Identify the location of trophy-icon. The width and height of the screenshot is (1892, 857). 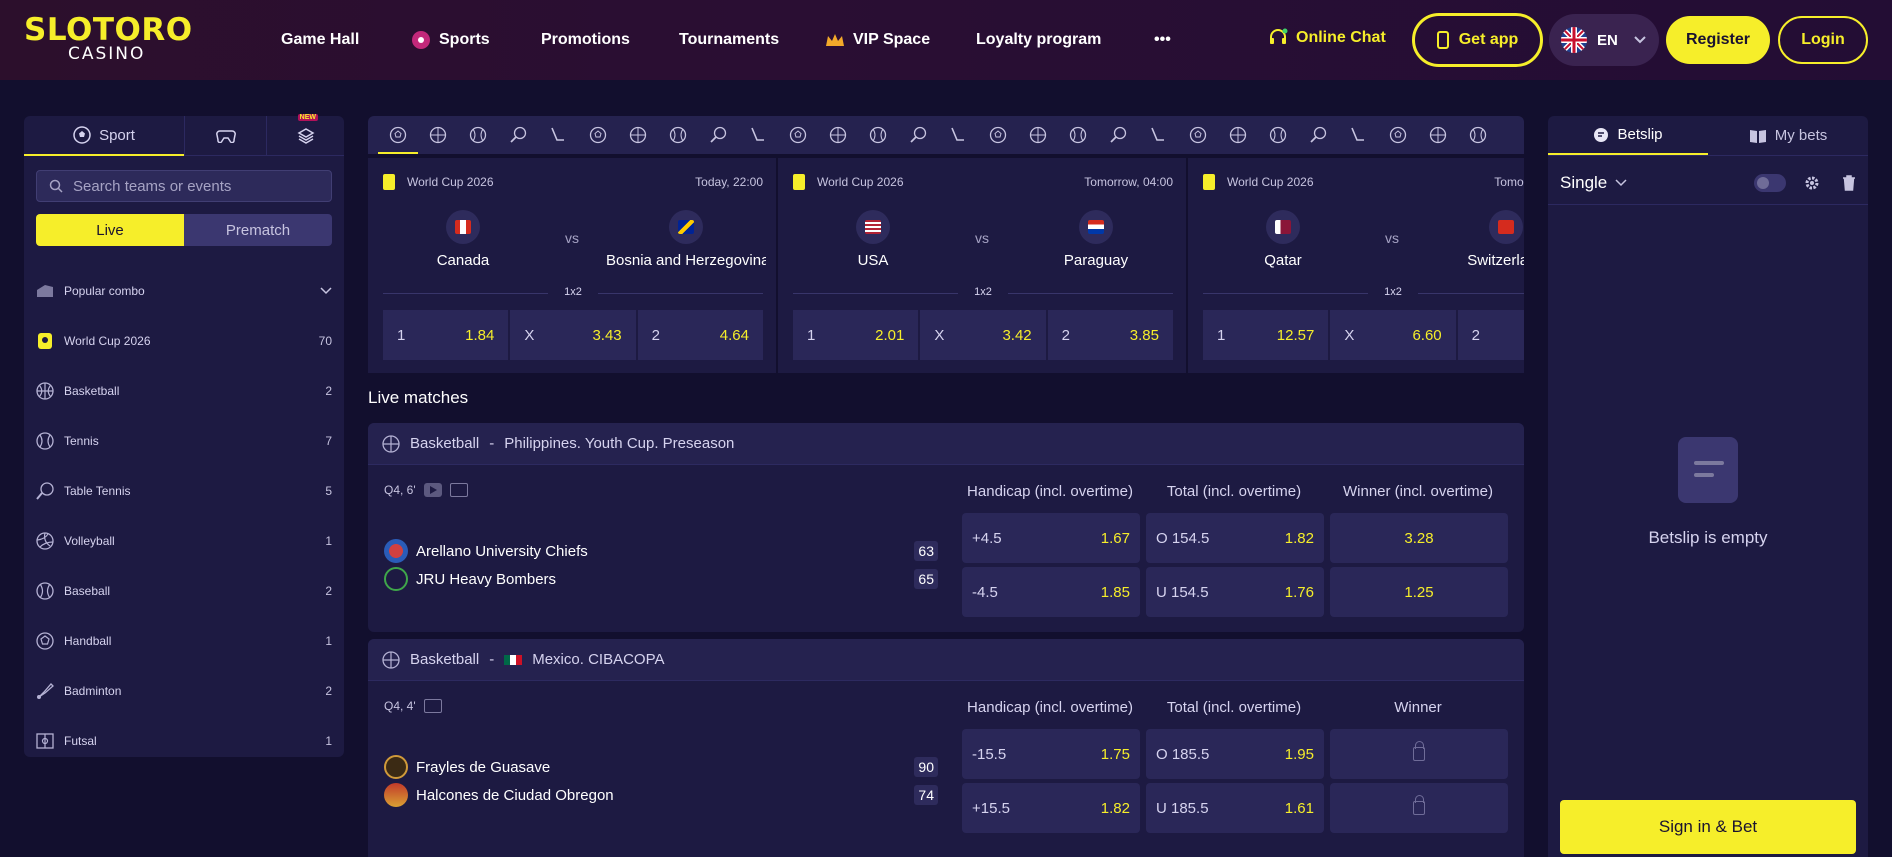
(1478, 135).